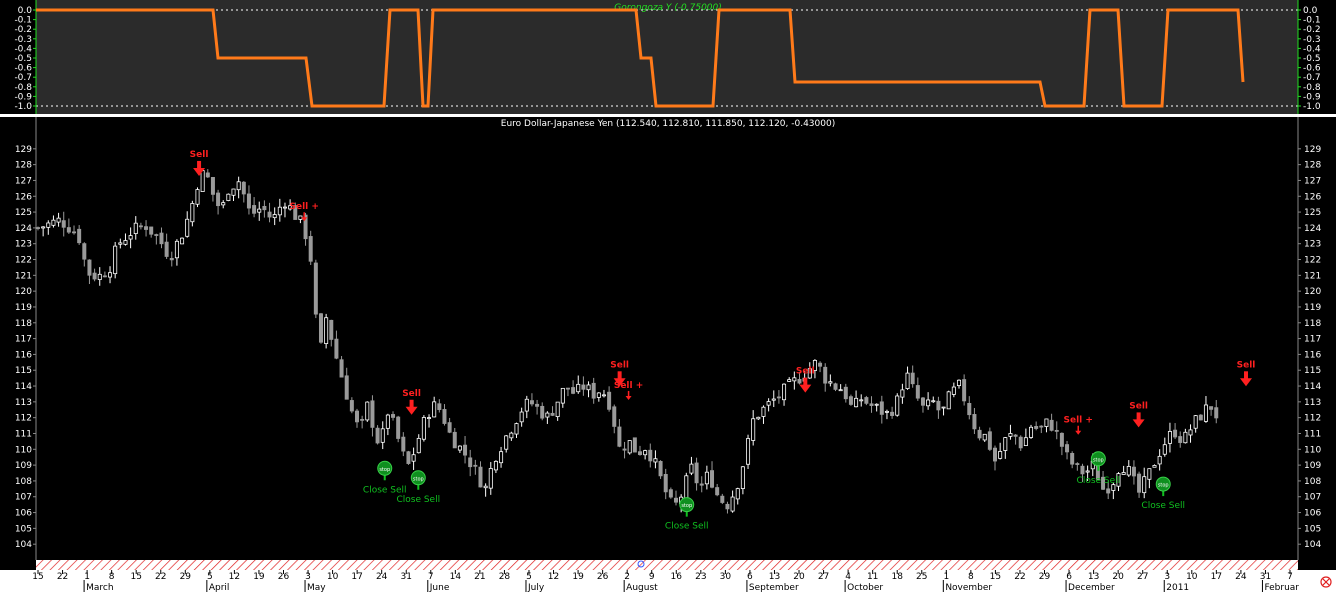 Image resolution: width=1336 pixels, height=592 pixels. What do you see at coordinates (1312, 88) in the screenshot?
I see `indicator-ytick-right: -0.8` at bounding box center [1312, 88].